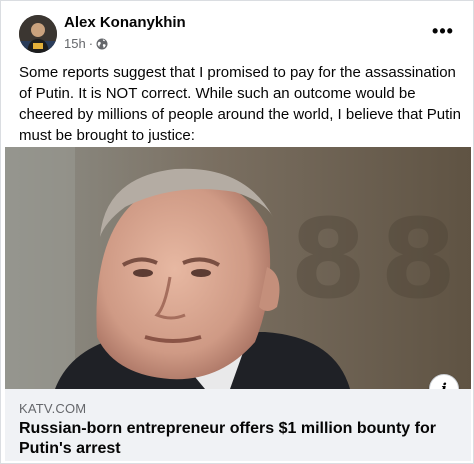  I want to click on post-timestamp: 15h, so click(75, 43).